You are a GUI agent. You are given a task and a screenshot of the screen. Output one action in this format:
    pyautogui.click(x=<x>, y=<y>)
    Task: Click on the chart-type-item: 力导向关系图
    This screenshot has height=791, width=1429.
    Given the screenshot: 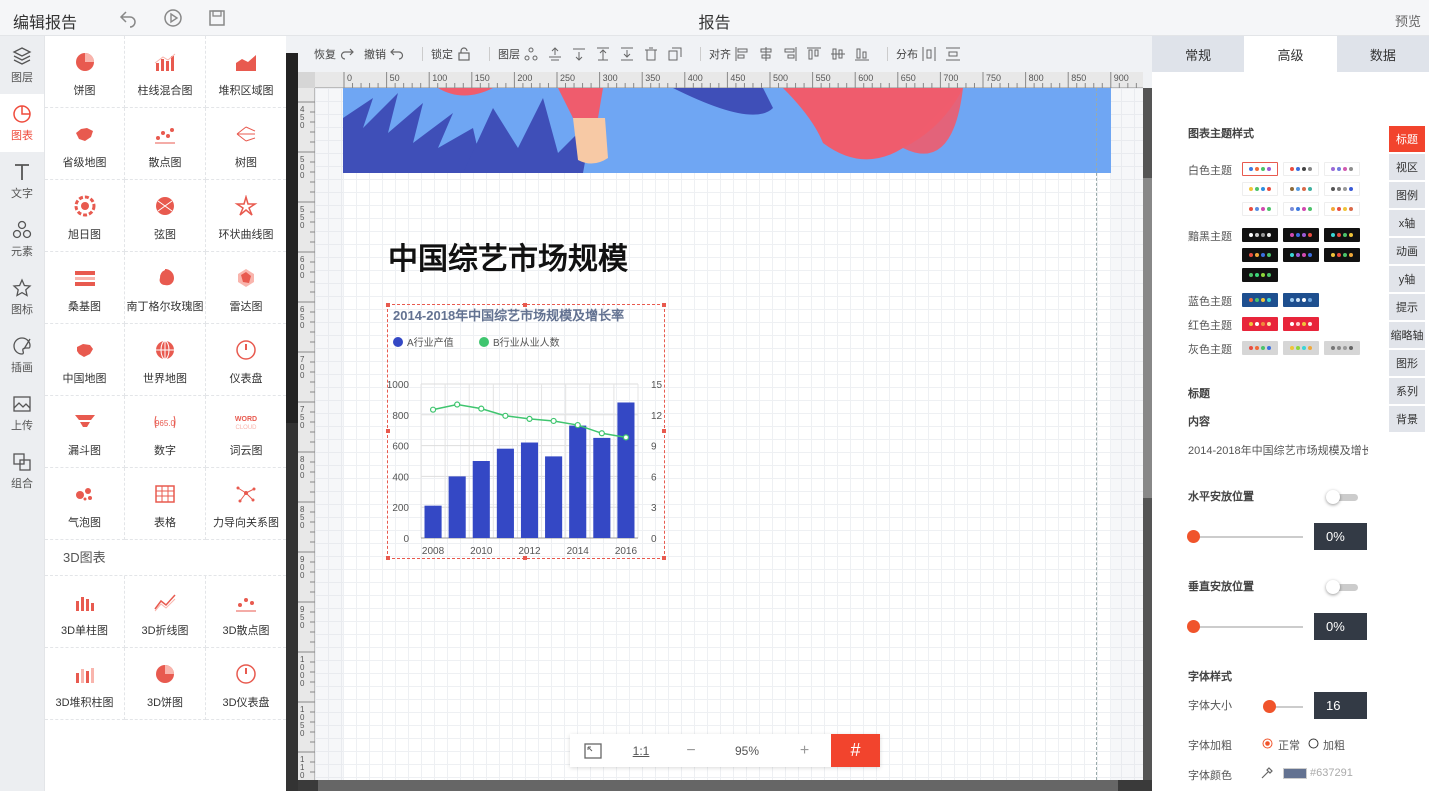 What is the action you would take?
    pyautogui.click(x=246, y=504)
    